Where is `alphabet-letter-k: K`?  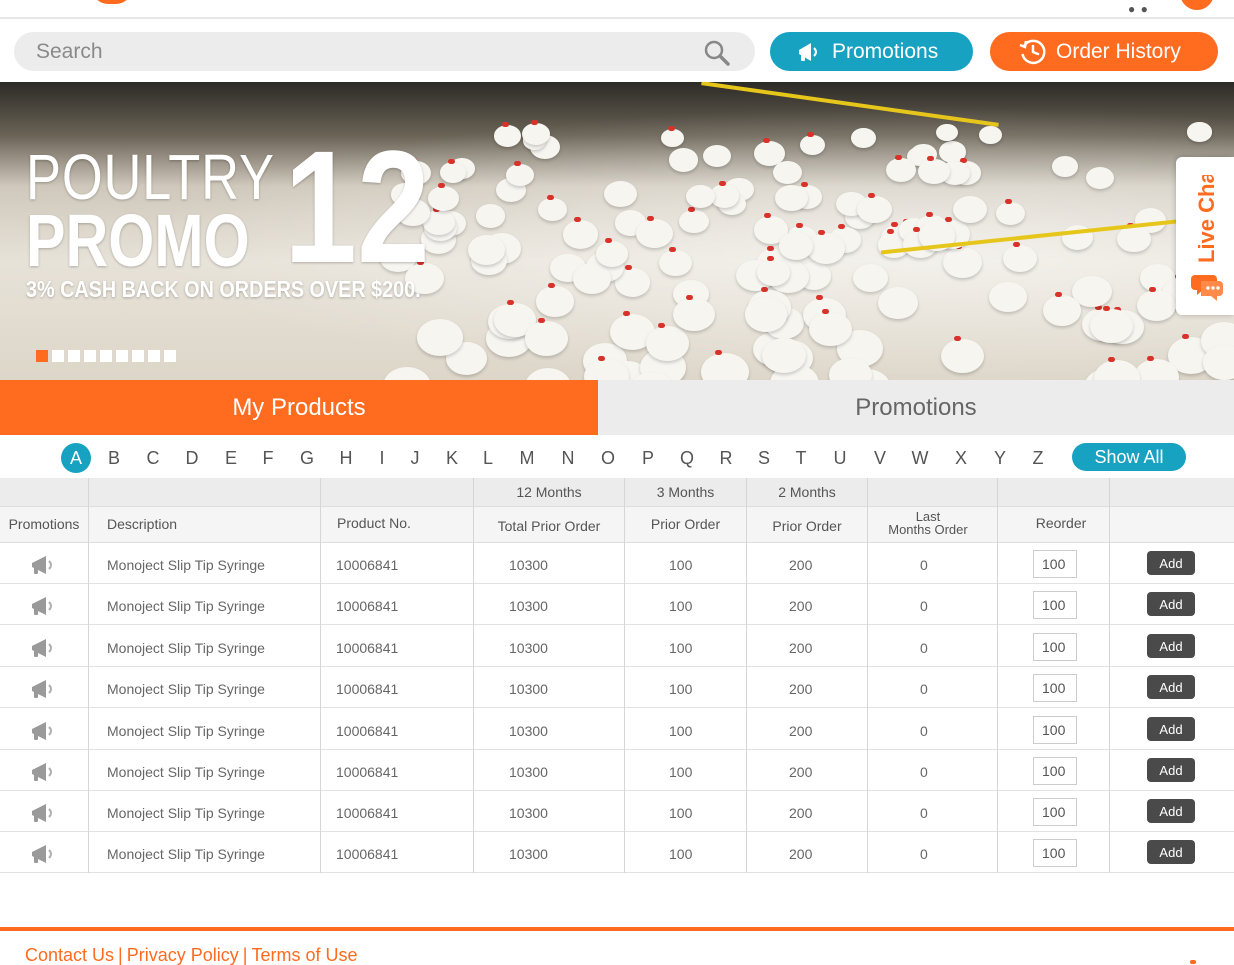
alphabet-letter-k: K is located at coordinates (452, 458).